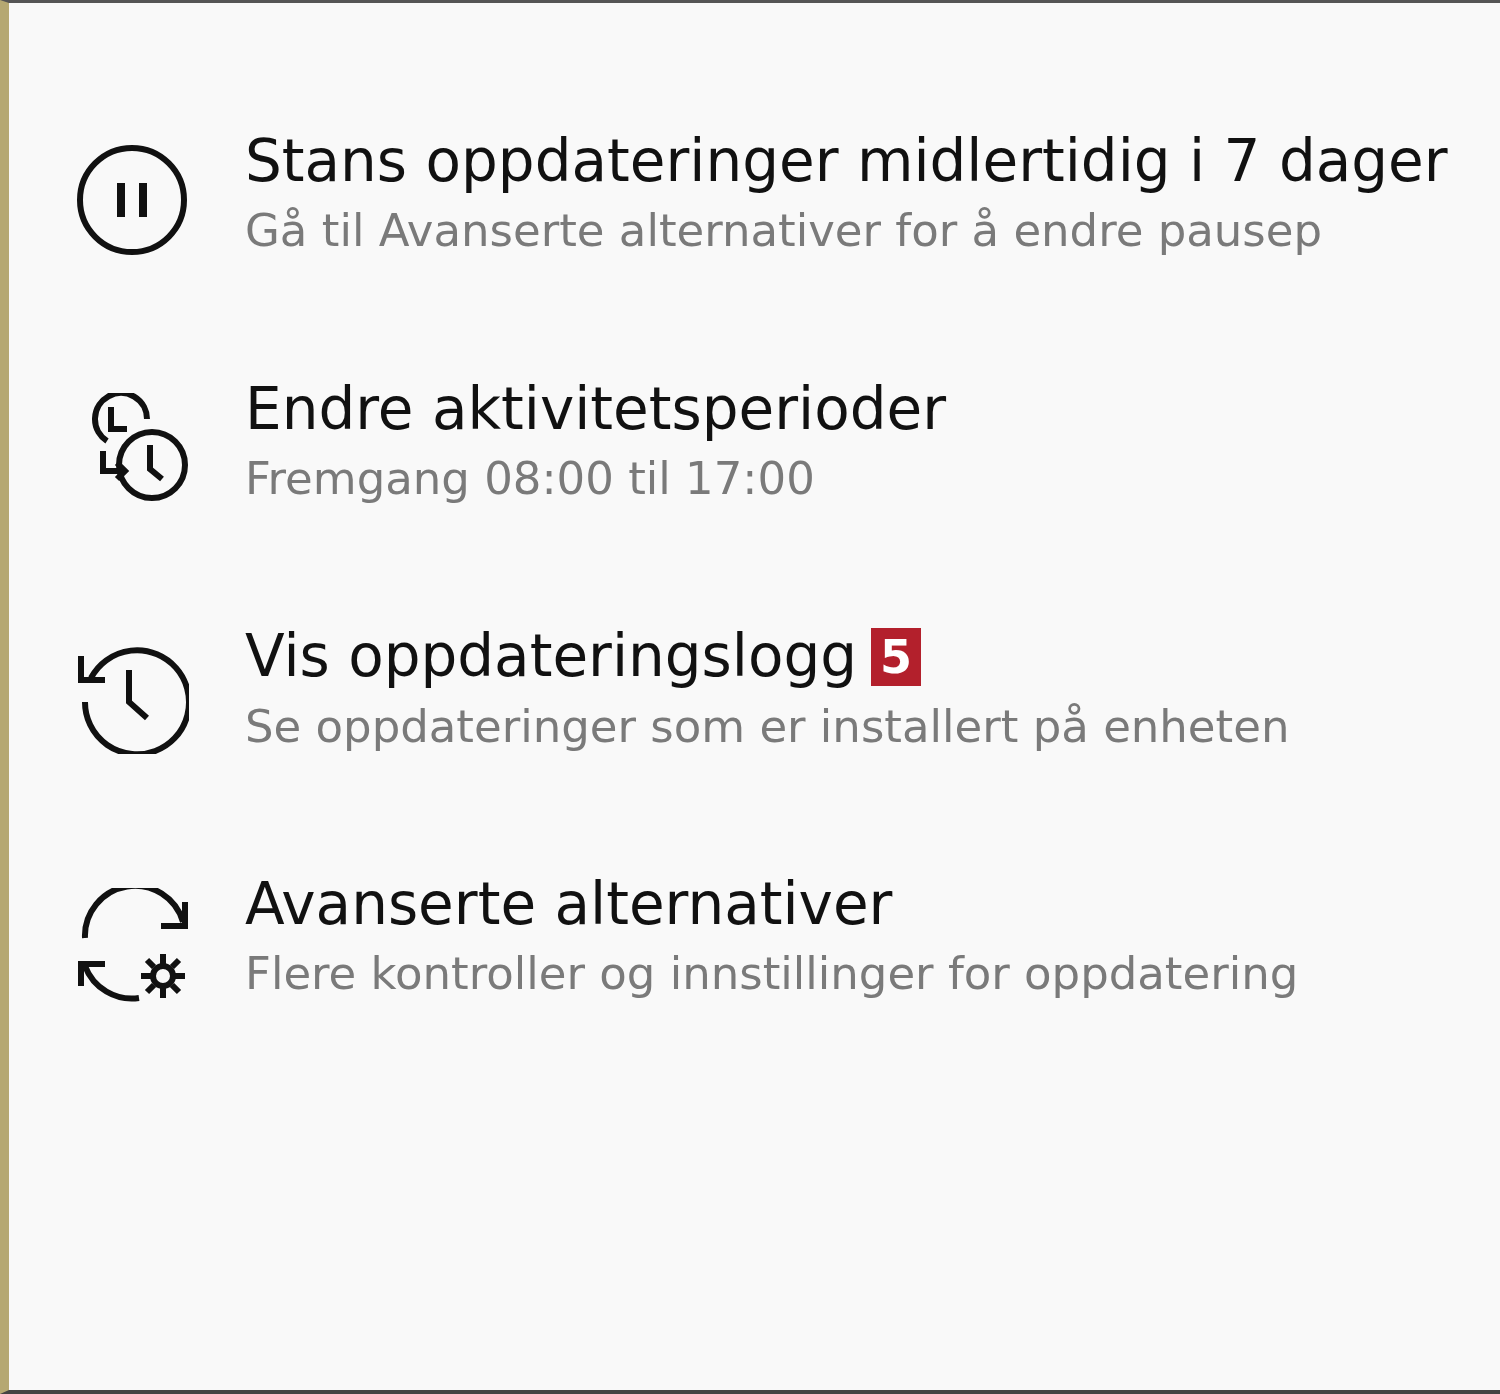  Describe the element at coordinates (551, 657) in the screenshot. I see `option-title: Vis oppdateringslogg` at that location.